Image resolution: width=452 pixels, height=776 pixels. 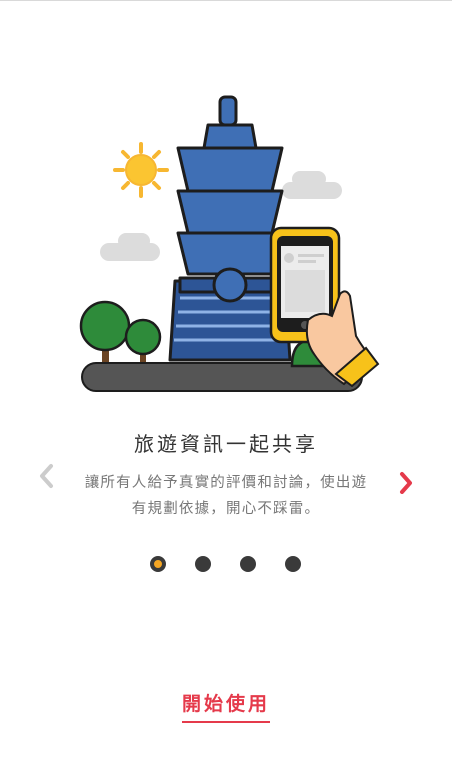 What do you see at coordinates (225, 706) in the screenshot?
I see `start-button-label: 開始使用` at bounding box center [225, 706].